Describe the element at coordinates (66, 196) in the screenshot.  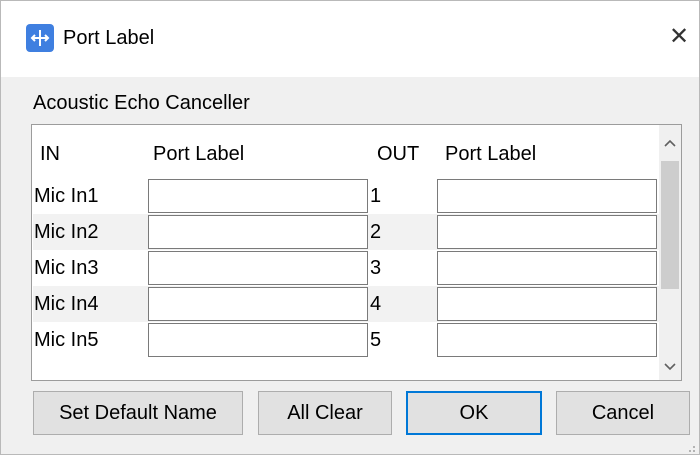
I see `row-in-name: Mic In1` at that location.